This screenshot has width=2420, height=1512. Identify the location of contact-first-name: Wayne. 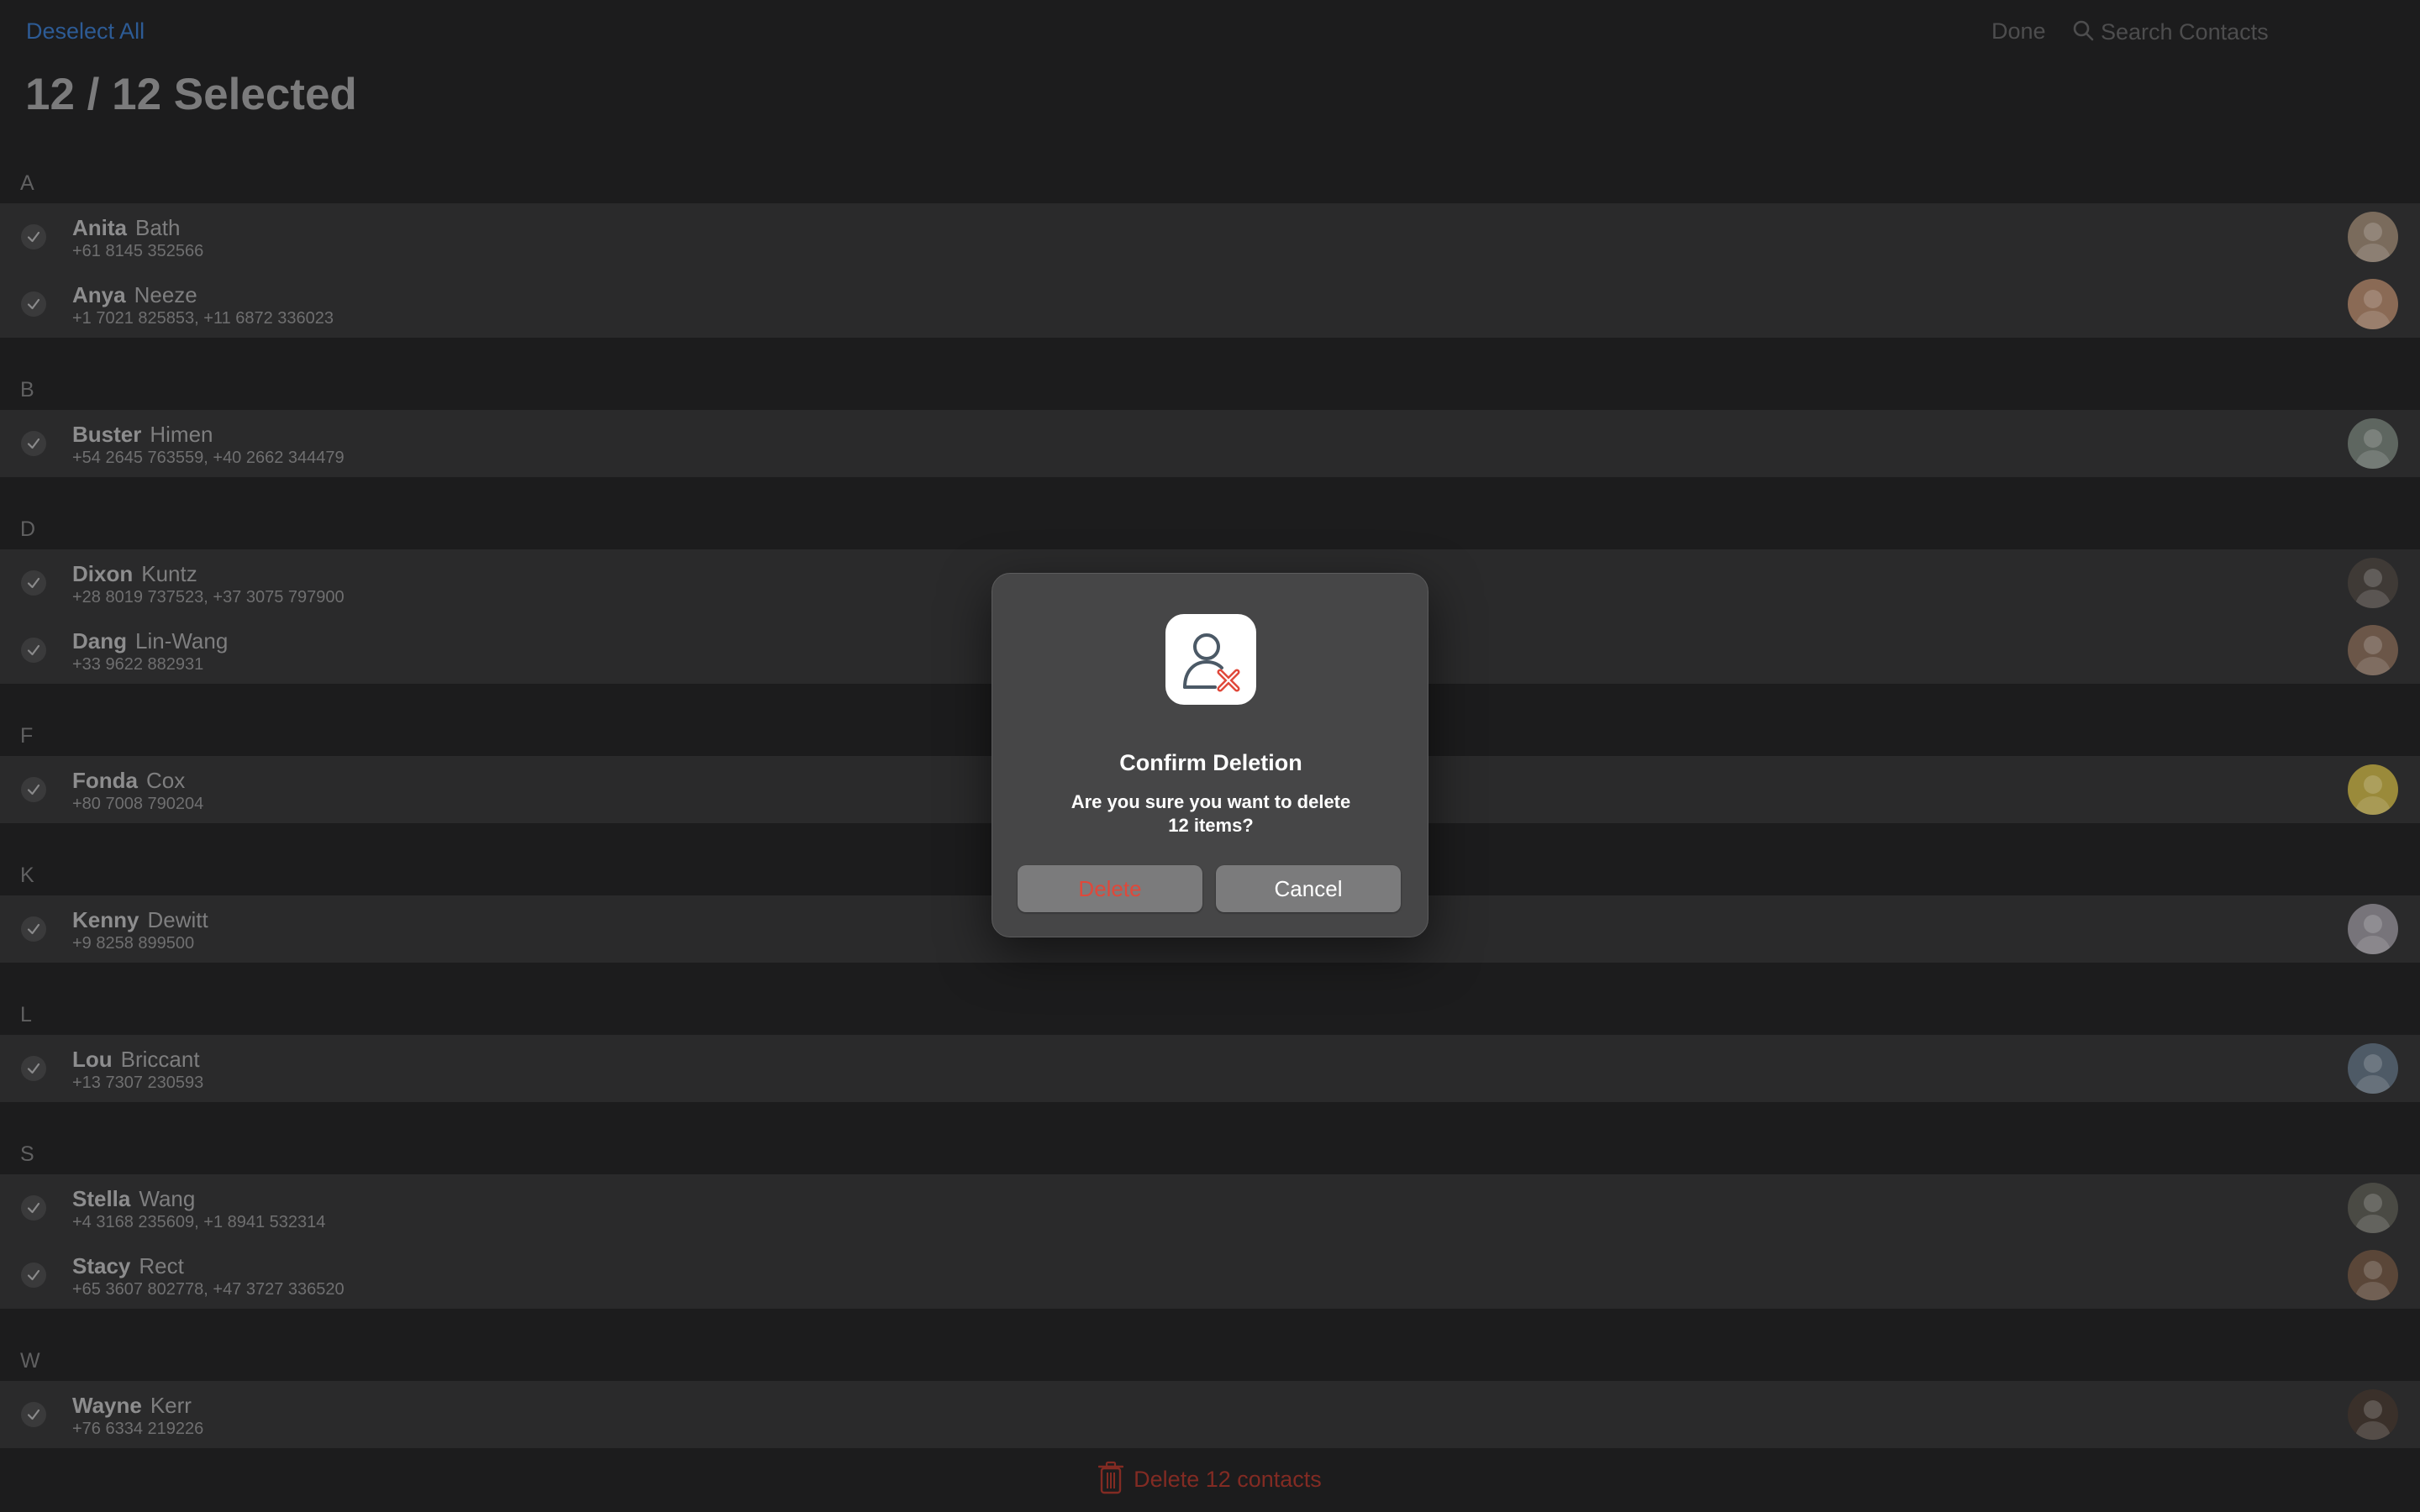
(107, 1405).